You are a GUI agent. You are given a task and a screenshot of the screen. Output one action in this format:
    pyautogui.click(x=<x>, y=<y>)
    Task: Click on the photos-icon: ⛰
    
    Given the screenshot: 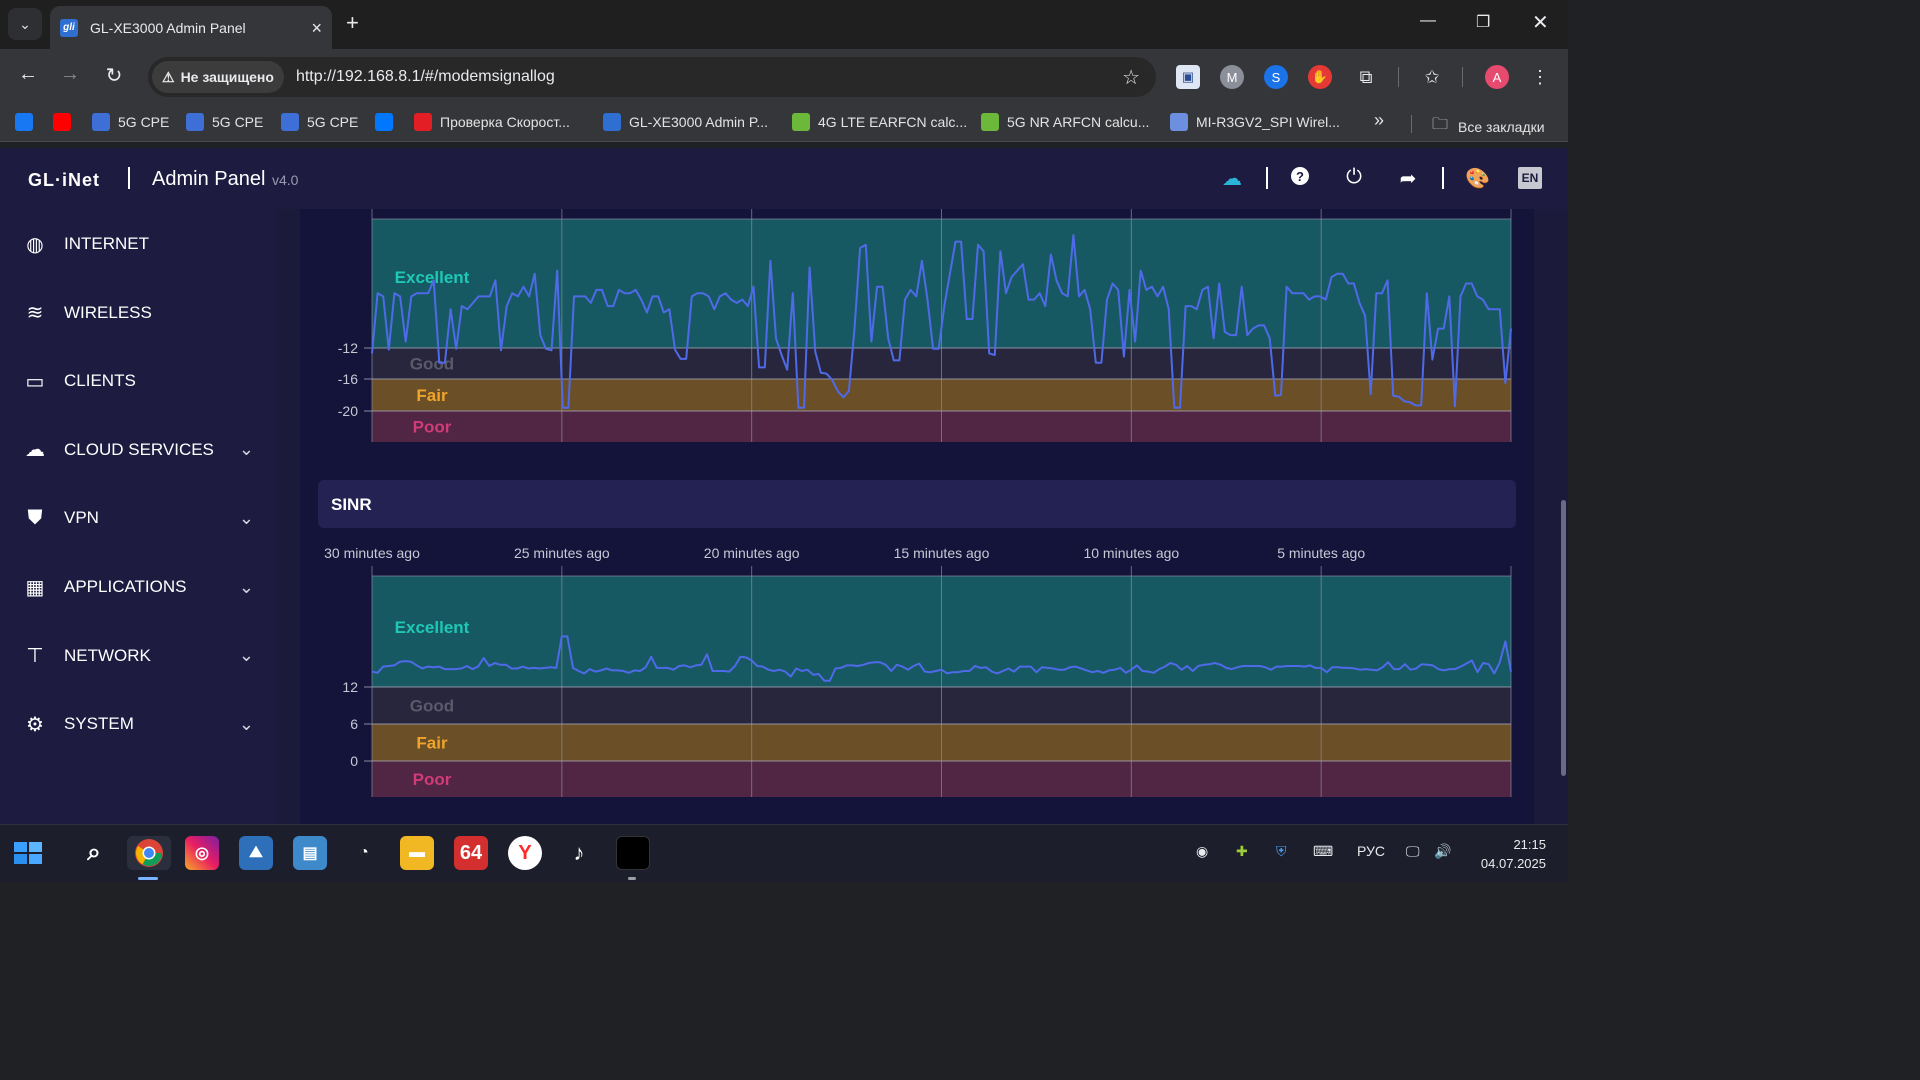 What is the action you would take?
    pyautogui.click(x=256, y=853)
    